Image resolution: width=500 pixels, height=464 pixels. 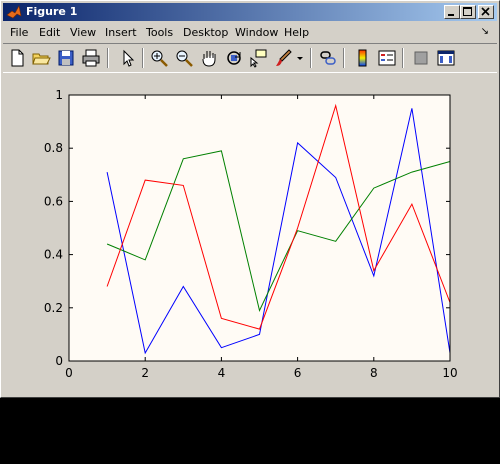 I want to click on x-tick-label: 0, so click(x=69, y=373).